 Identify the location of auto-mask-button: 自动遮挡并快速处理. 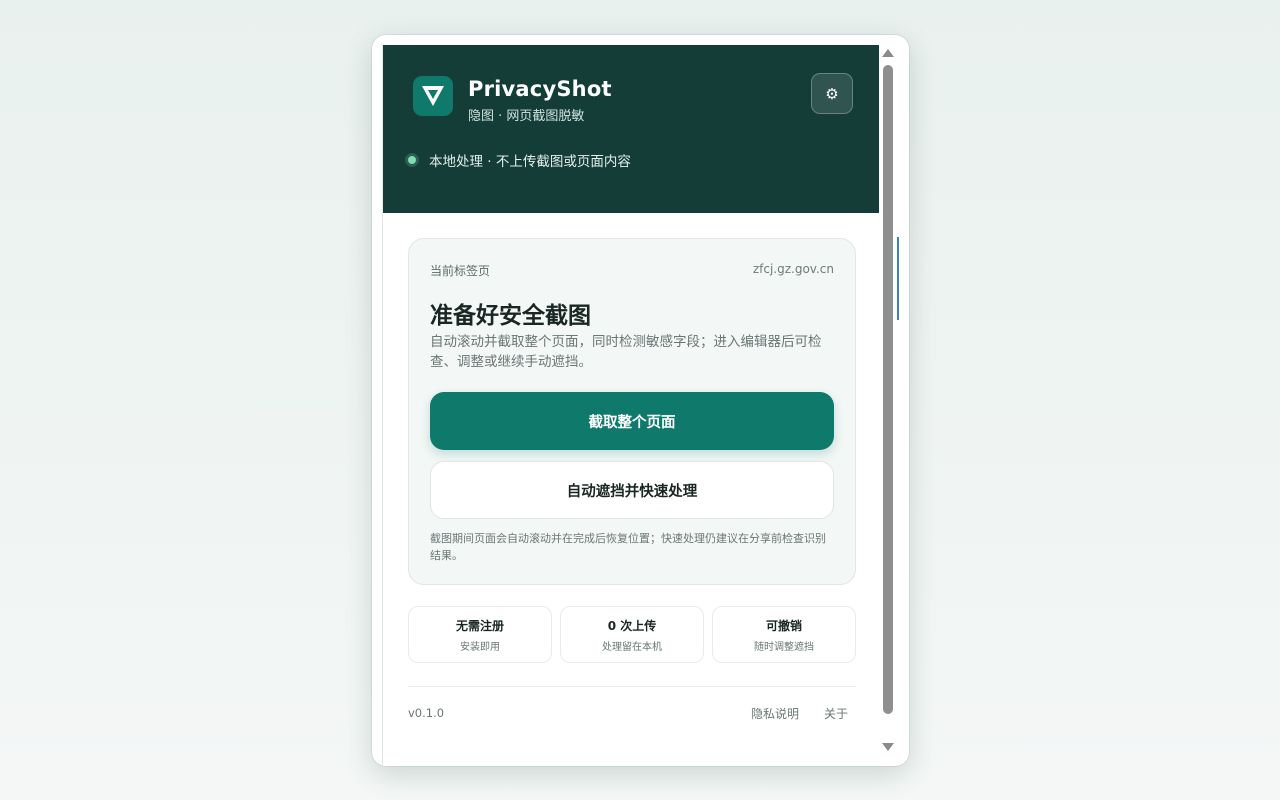
(632, 490).